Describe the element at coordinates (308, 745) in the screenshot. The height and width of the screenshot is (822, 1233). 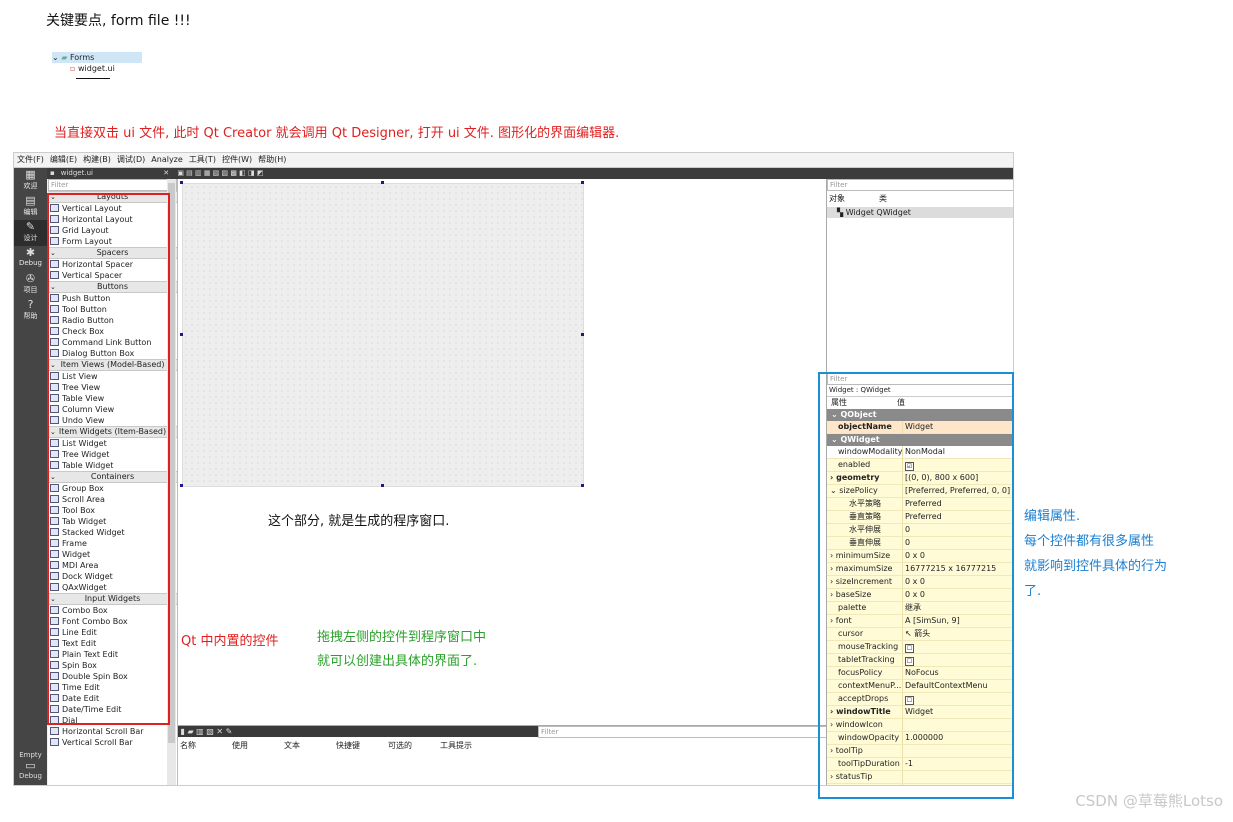
I see `column-header: 文本` at that location.